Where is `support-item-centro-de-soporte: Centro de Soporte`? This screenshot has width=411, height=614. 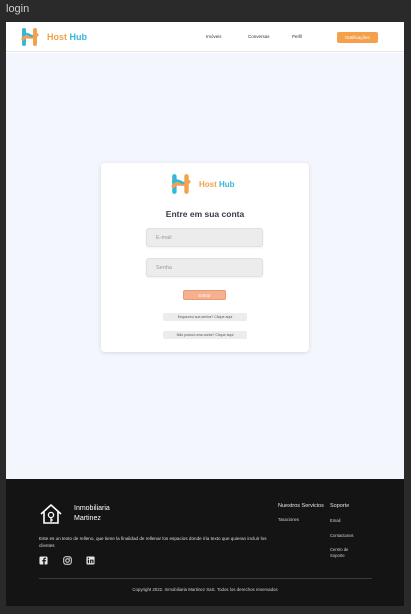 support-item-centro-de-soporte: Centro de Soporte is located at coordinates (345, 553).